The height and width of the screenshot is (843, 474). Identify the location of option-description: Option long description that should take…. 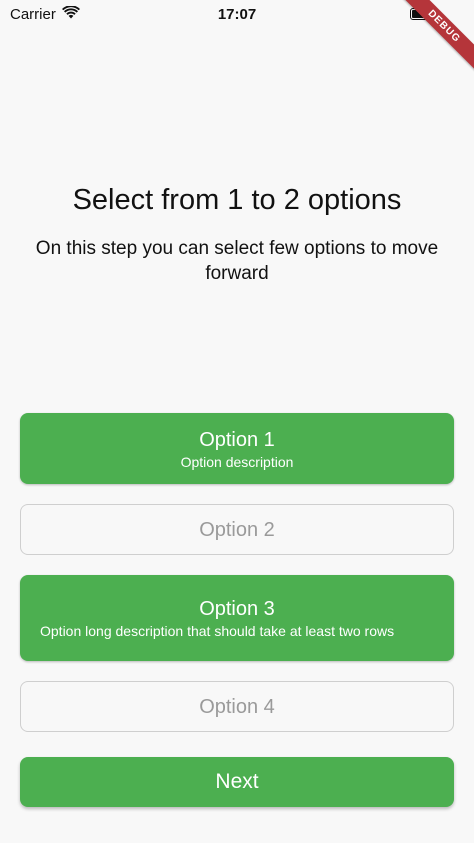
(217, 631).